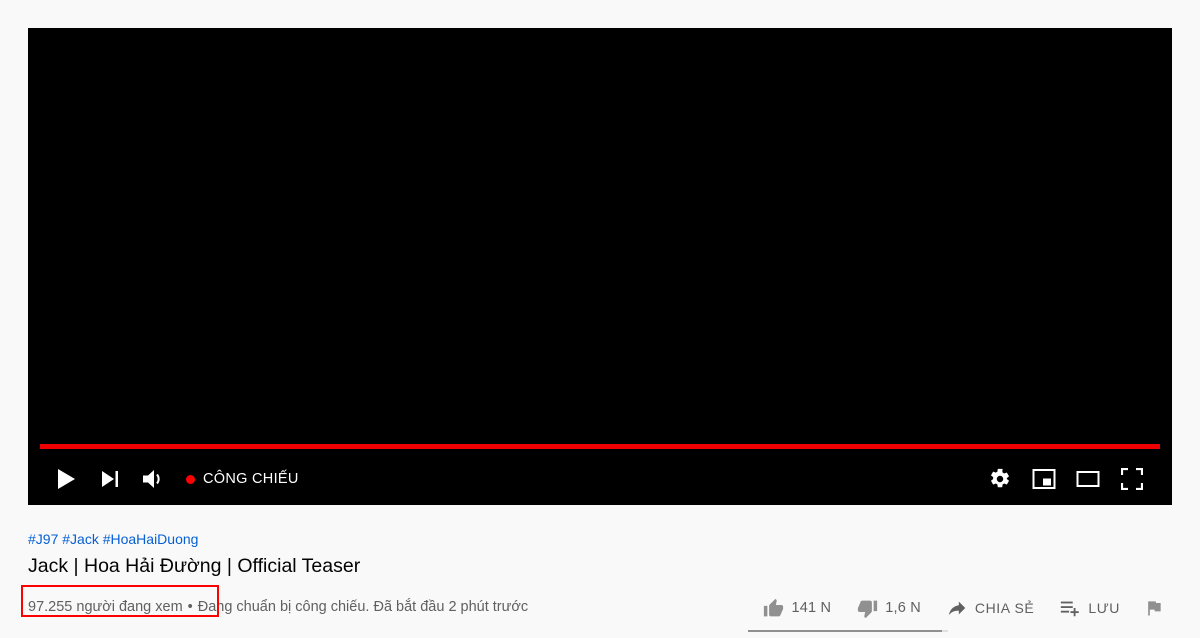  I want to click on like-ratio-fill, so click(844, 631).